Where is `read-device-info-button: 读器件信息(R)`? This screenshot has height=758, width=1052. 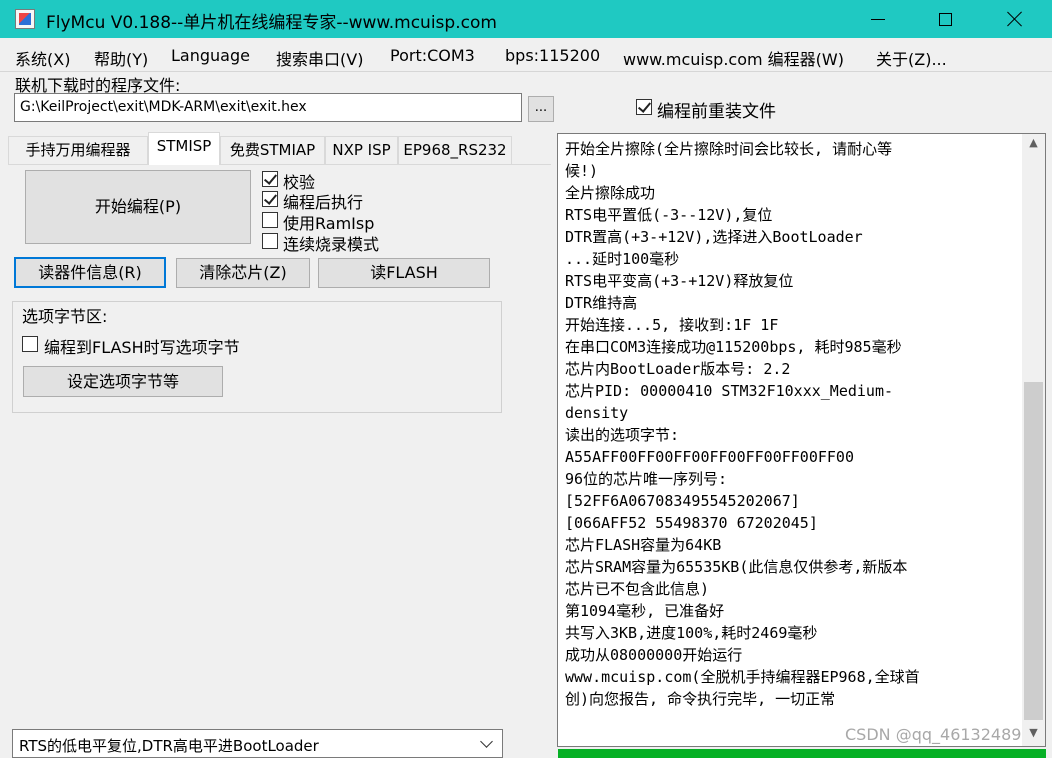
read-device-info-button: 读器件信息(R) is located at coordinates (90, 272).